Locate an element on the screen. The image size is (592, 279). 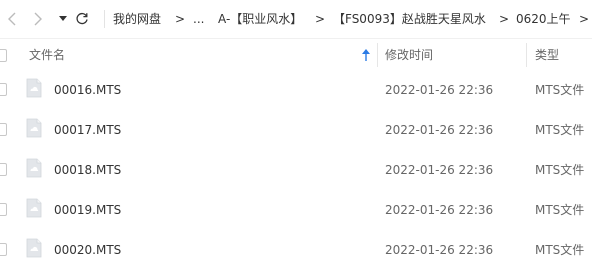
toolbar-divider is located at coordinates (104, 19).